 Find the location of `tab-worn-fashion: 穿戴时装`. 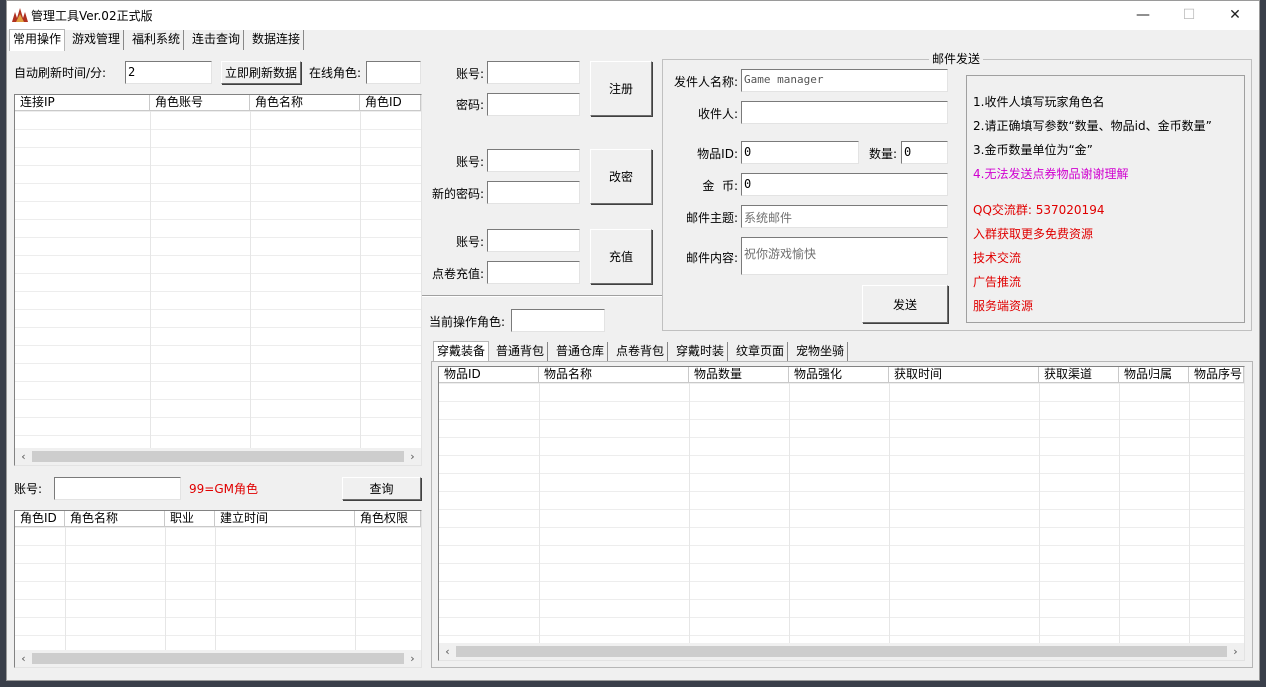

tab-worn-fashion: 穿戴时装 is located at coordinates (701, 352).